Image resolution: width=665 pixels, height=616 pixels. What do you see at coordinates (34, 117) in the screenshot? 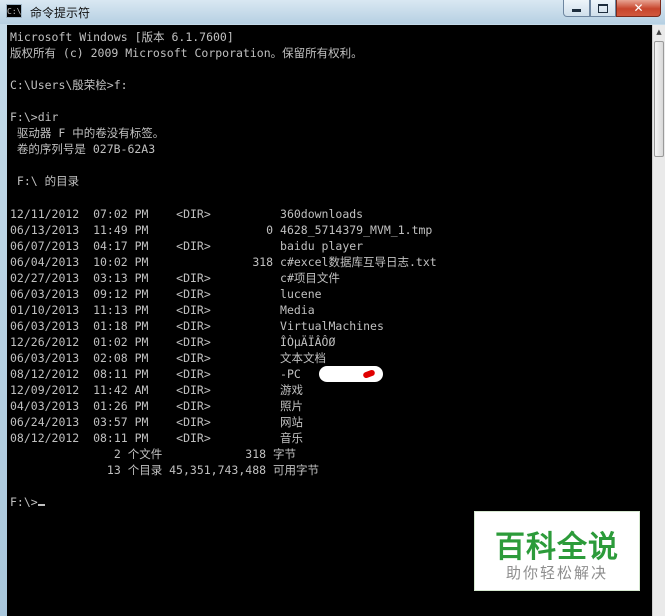
I see `console-line: F:\>dir` at bounding box center [34, 117].